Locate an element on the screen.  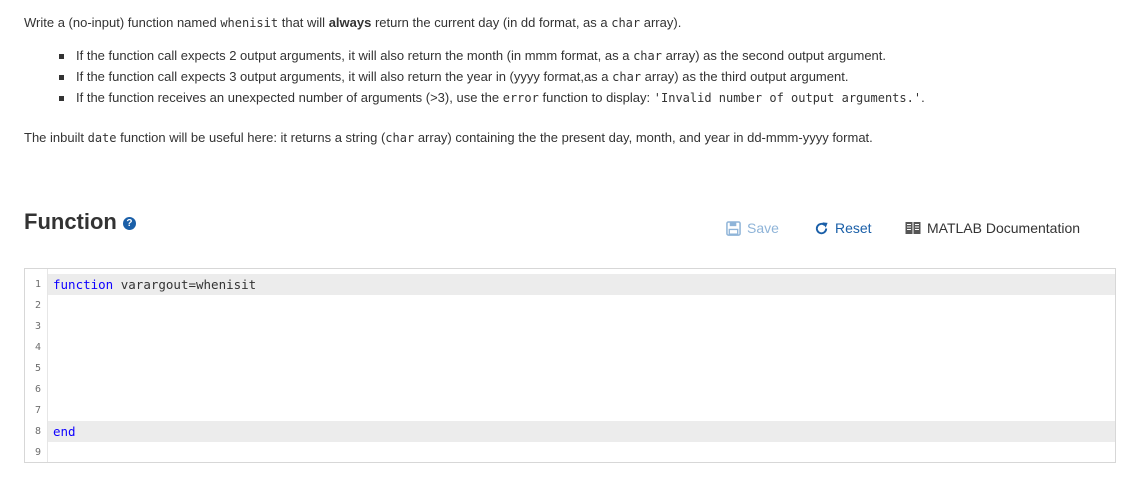
inline-code: error is located at coordinates (520, 98).